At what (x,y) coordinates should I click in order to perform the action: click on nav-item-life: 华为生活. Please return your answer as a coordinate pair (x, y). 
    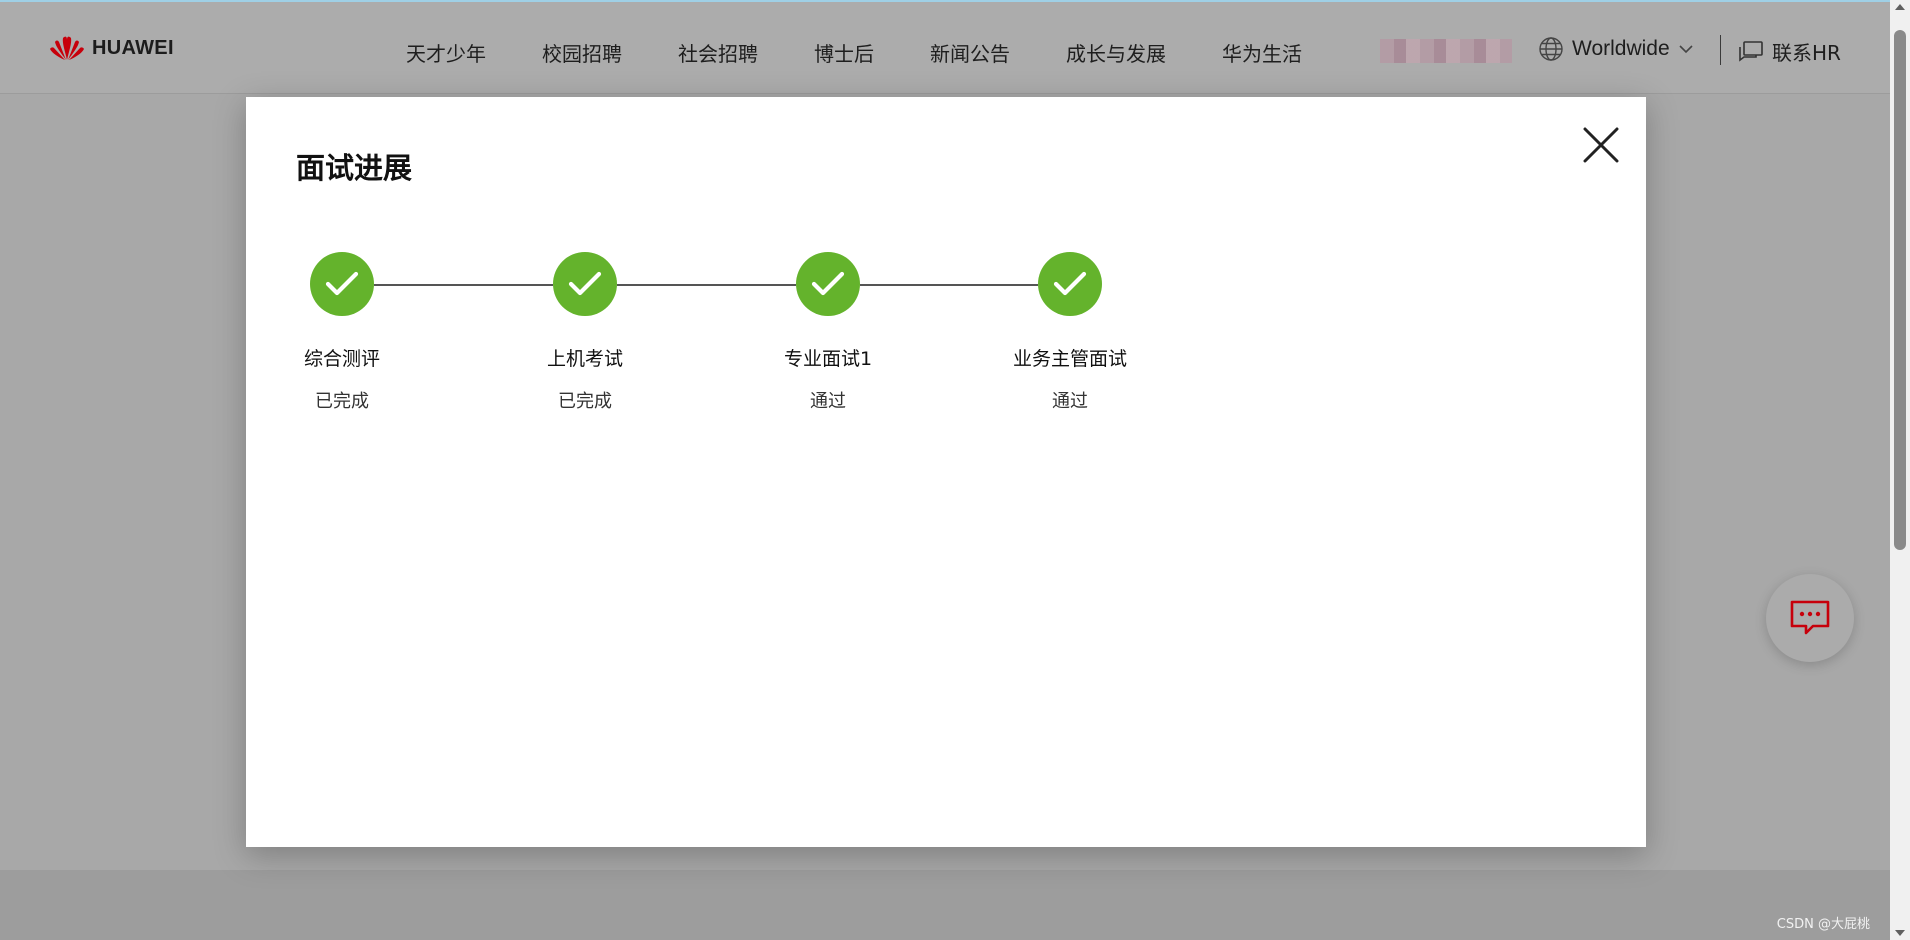
    Looking at the image, I should click on (1262, 52).